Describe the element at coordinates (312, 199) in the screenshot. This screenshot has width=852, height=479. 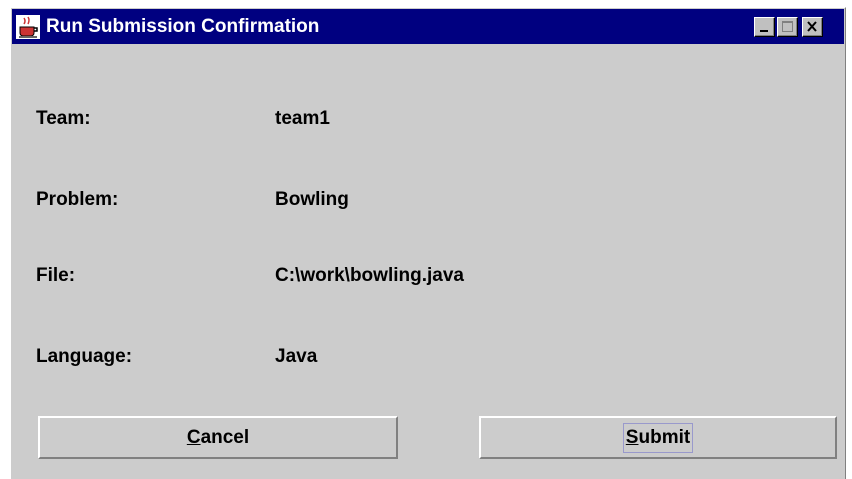
I see `problem-value: Bowling` at that location.